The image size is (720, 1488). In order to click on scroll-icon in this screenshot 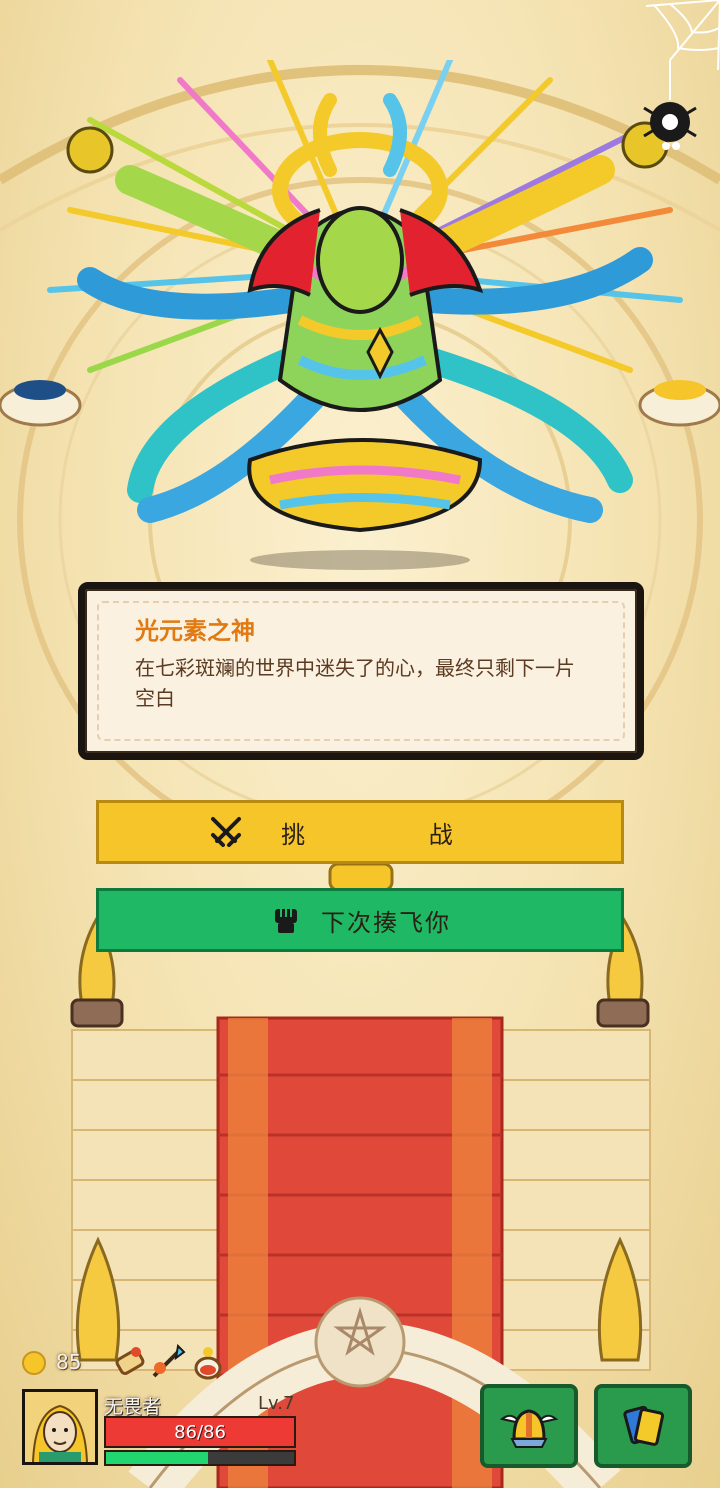, I will do `click(130, 1362)`.